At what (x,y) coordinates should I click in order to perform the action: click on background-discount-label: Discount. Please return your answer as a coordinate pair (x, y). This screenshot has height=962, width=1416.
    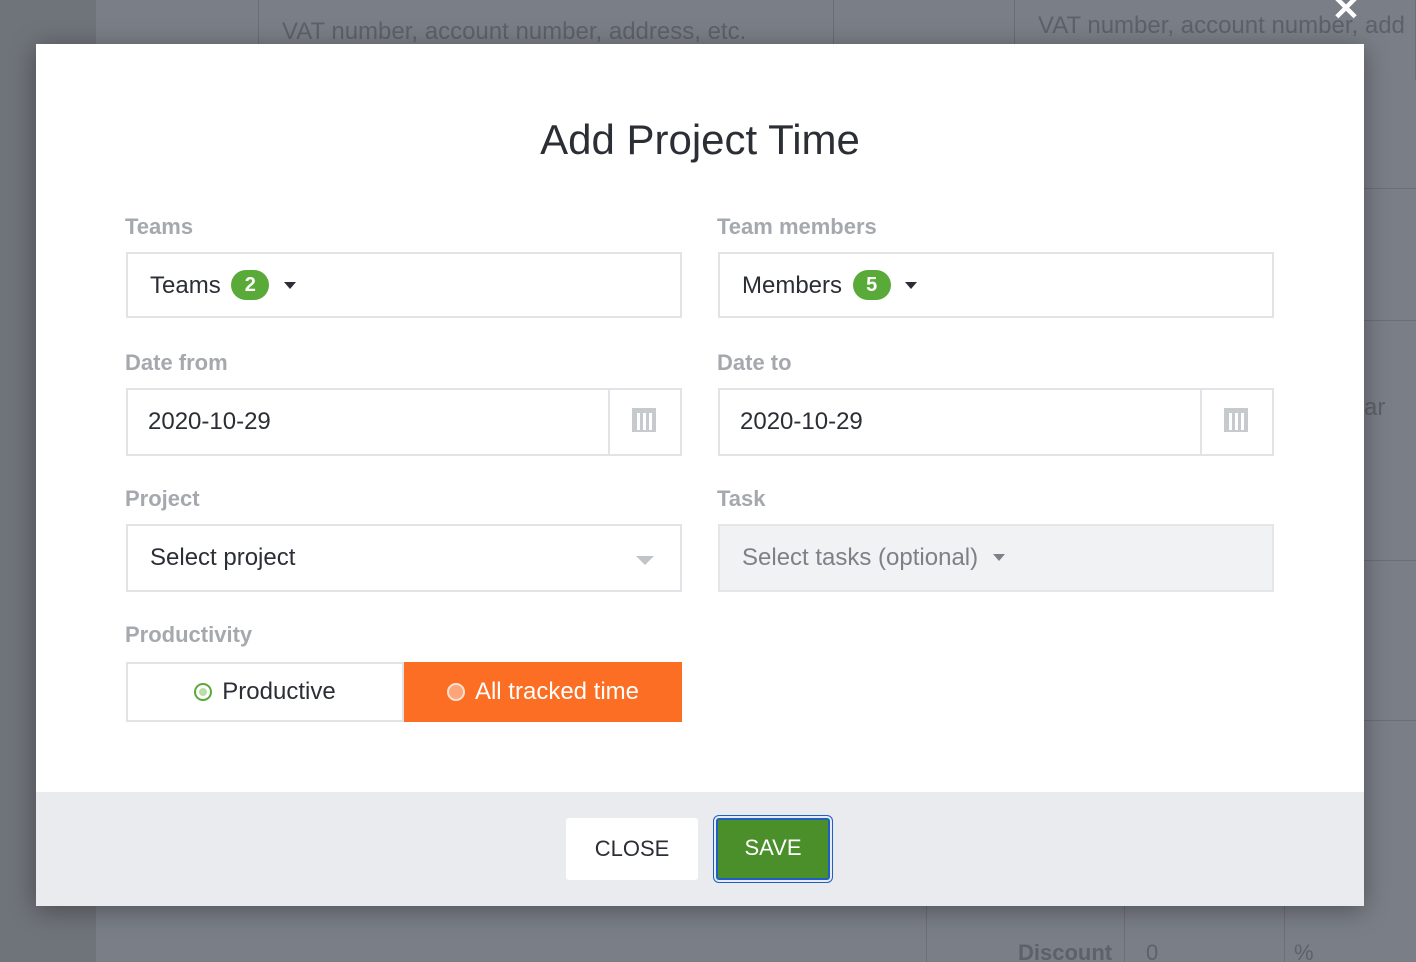
    Looking at the image, I should click on (1065, 951).